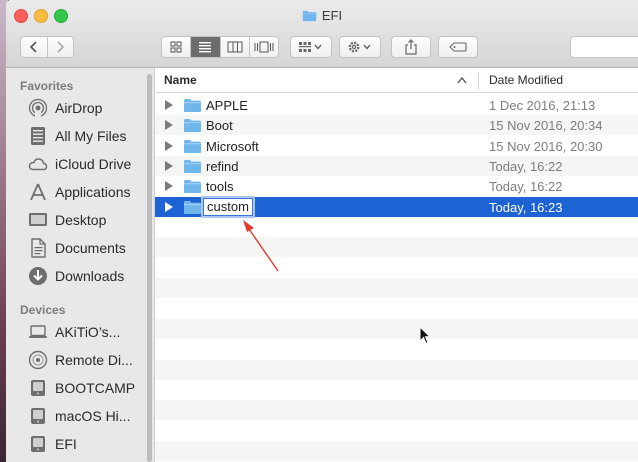 The image size is (638, 462). I want to click on sidebar-item-label: iCloud Drive, so click(93, 164).